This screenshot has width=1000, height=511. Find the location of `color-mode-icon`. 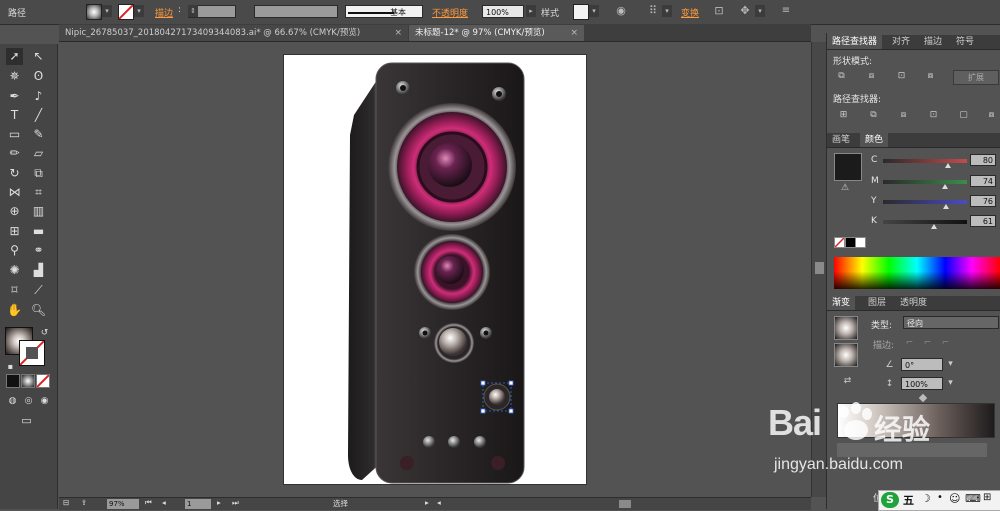

color-mode-icon is located at coordinates (13, 381).